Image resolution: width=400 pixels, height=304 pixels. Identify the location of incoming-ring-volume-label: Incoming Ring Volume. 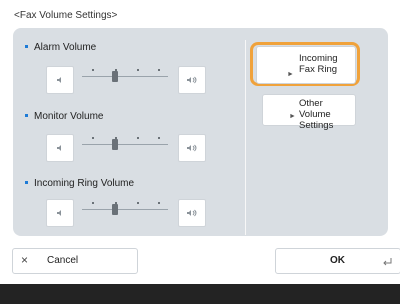
(79, 183).